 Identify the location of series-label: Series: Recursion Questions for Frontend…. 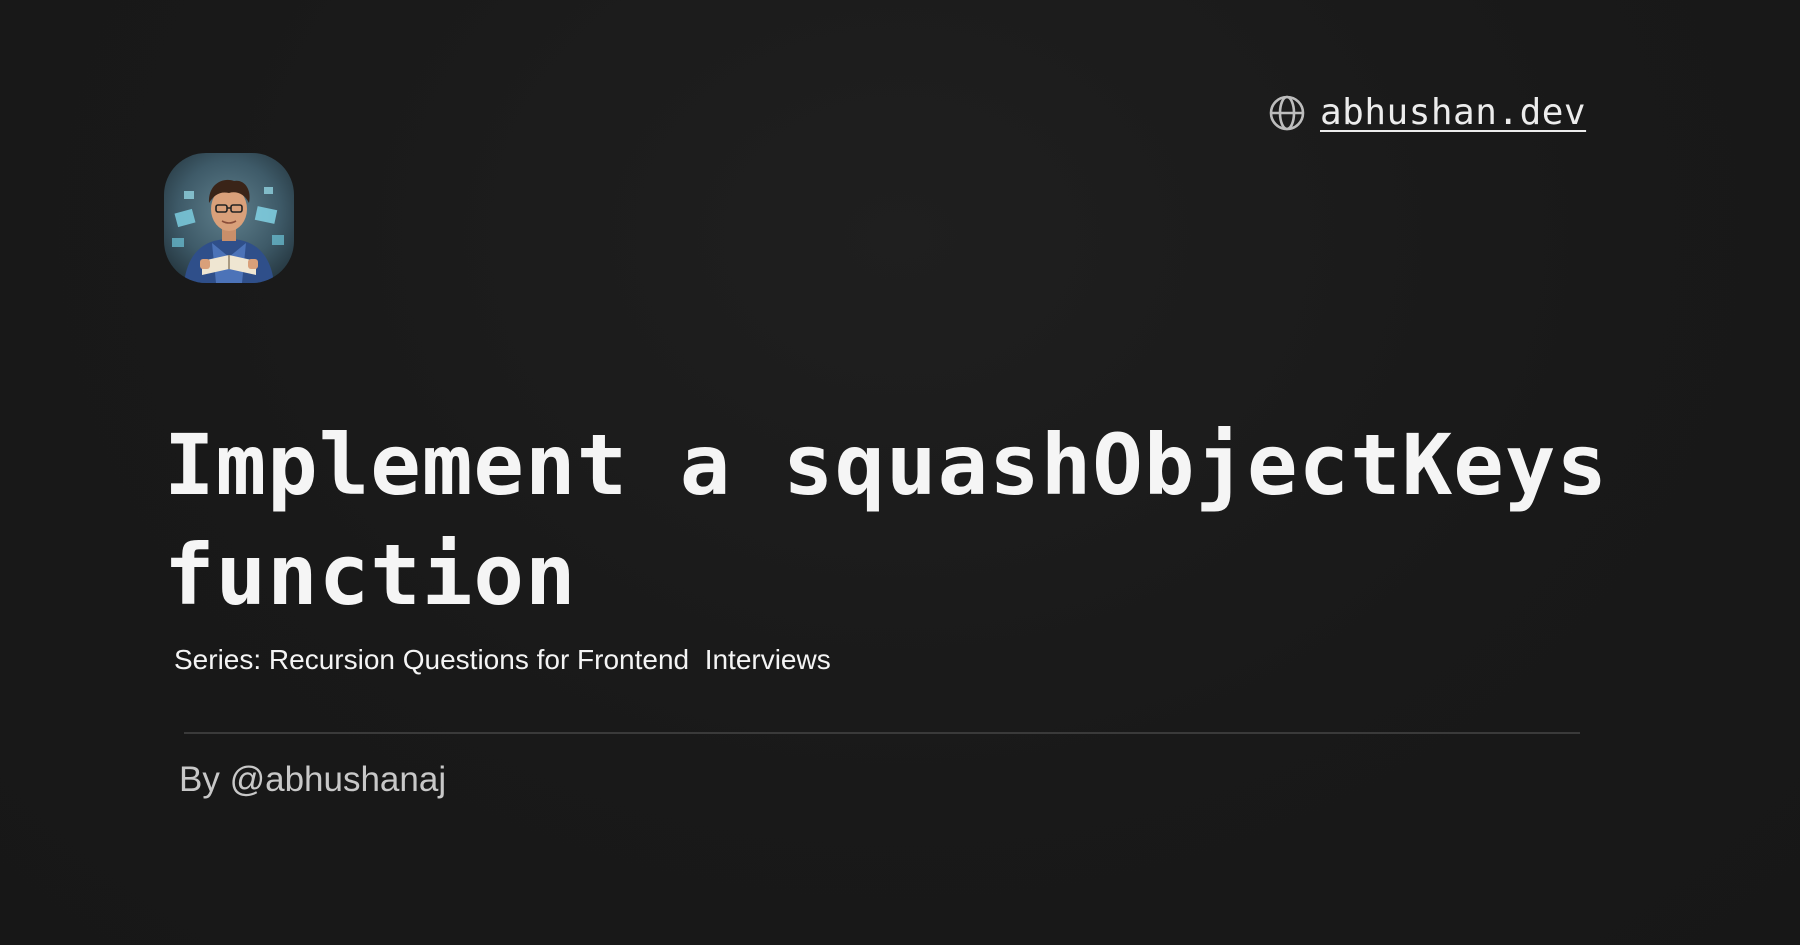
(502, 659).